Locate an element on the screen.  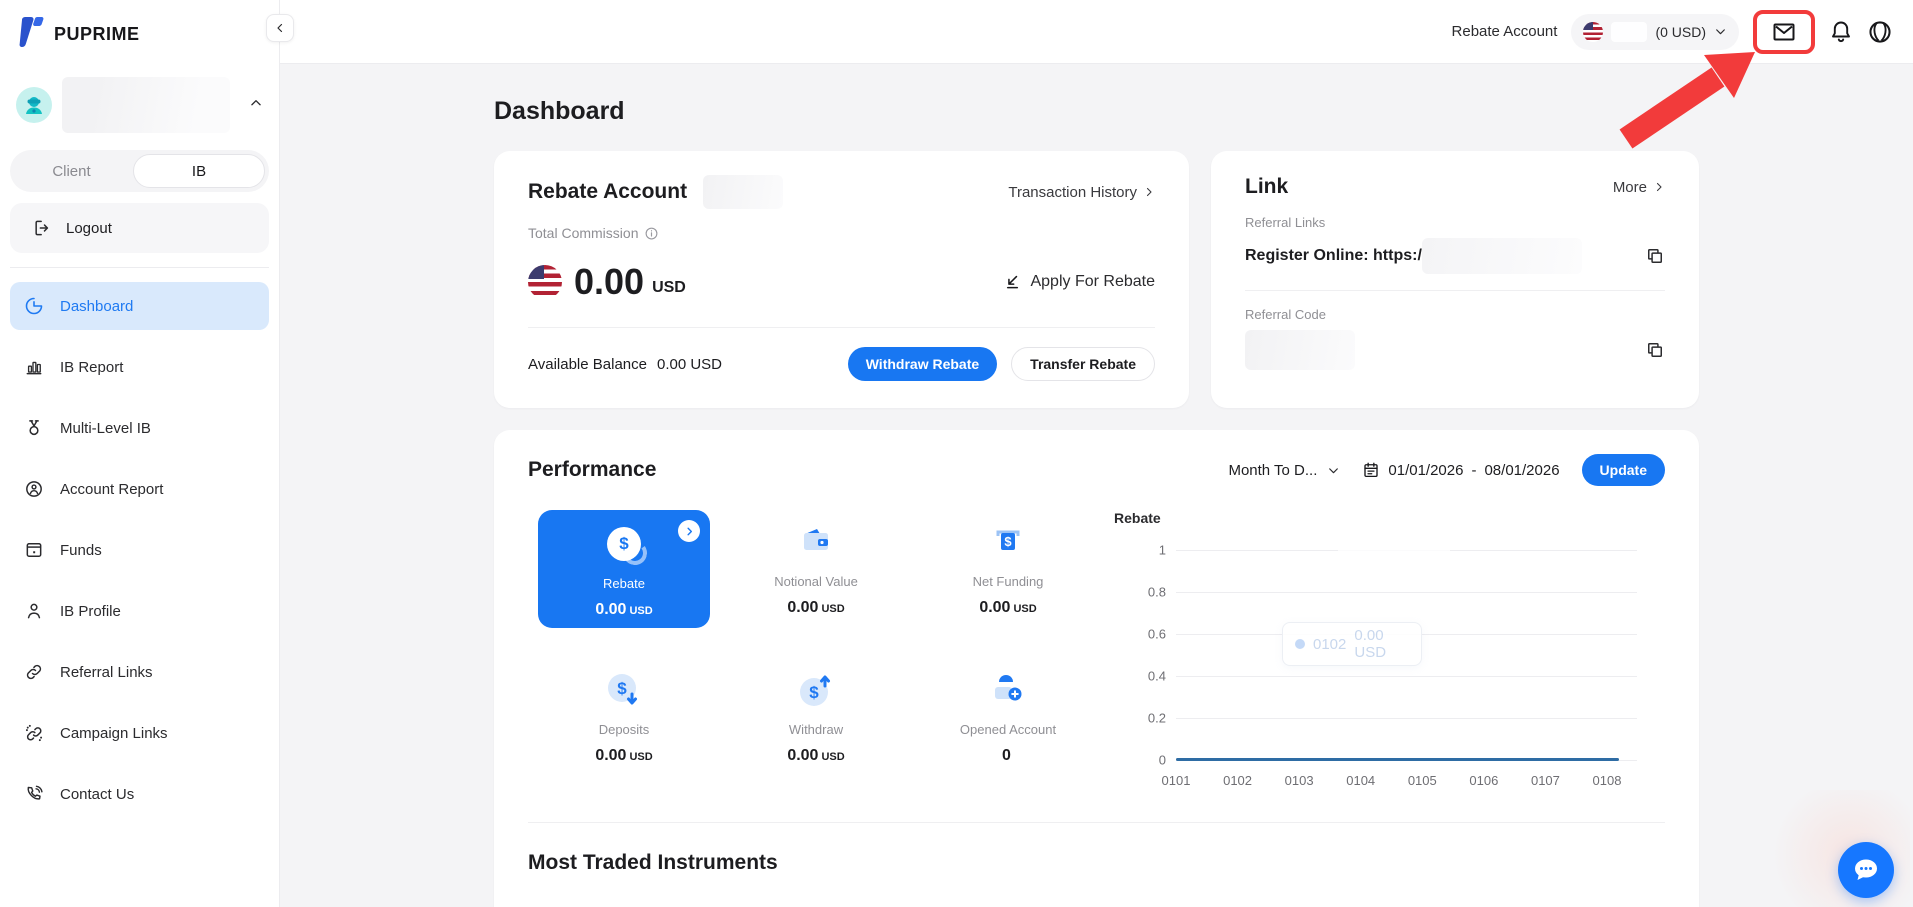
person-icon is located at coordinates (34, 611).